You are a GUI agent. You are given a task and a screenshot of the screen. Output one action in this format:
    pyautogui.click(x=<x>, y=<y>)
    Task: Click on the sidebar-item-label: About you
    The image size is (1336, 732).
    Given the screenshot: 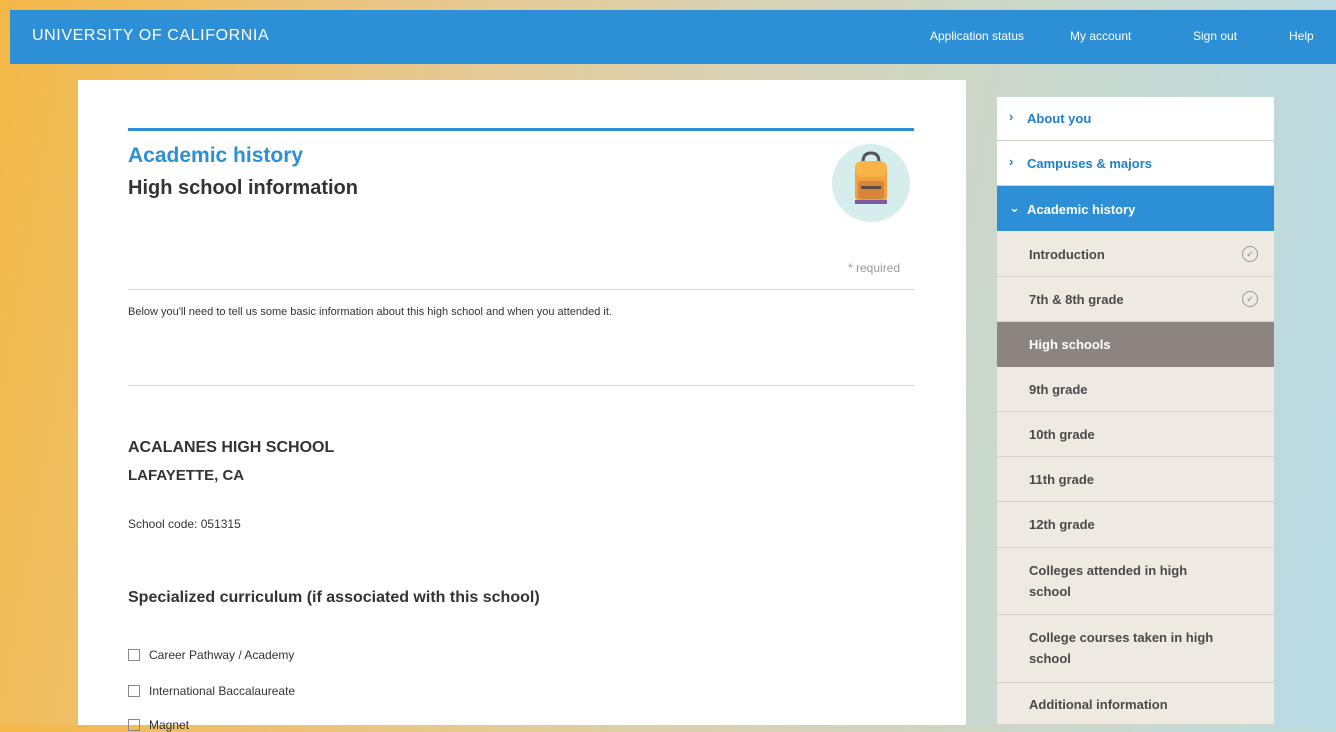 What is the action you would take?
    pyautogui.click(x=1059, y=118)
    